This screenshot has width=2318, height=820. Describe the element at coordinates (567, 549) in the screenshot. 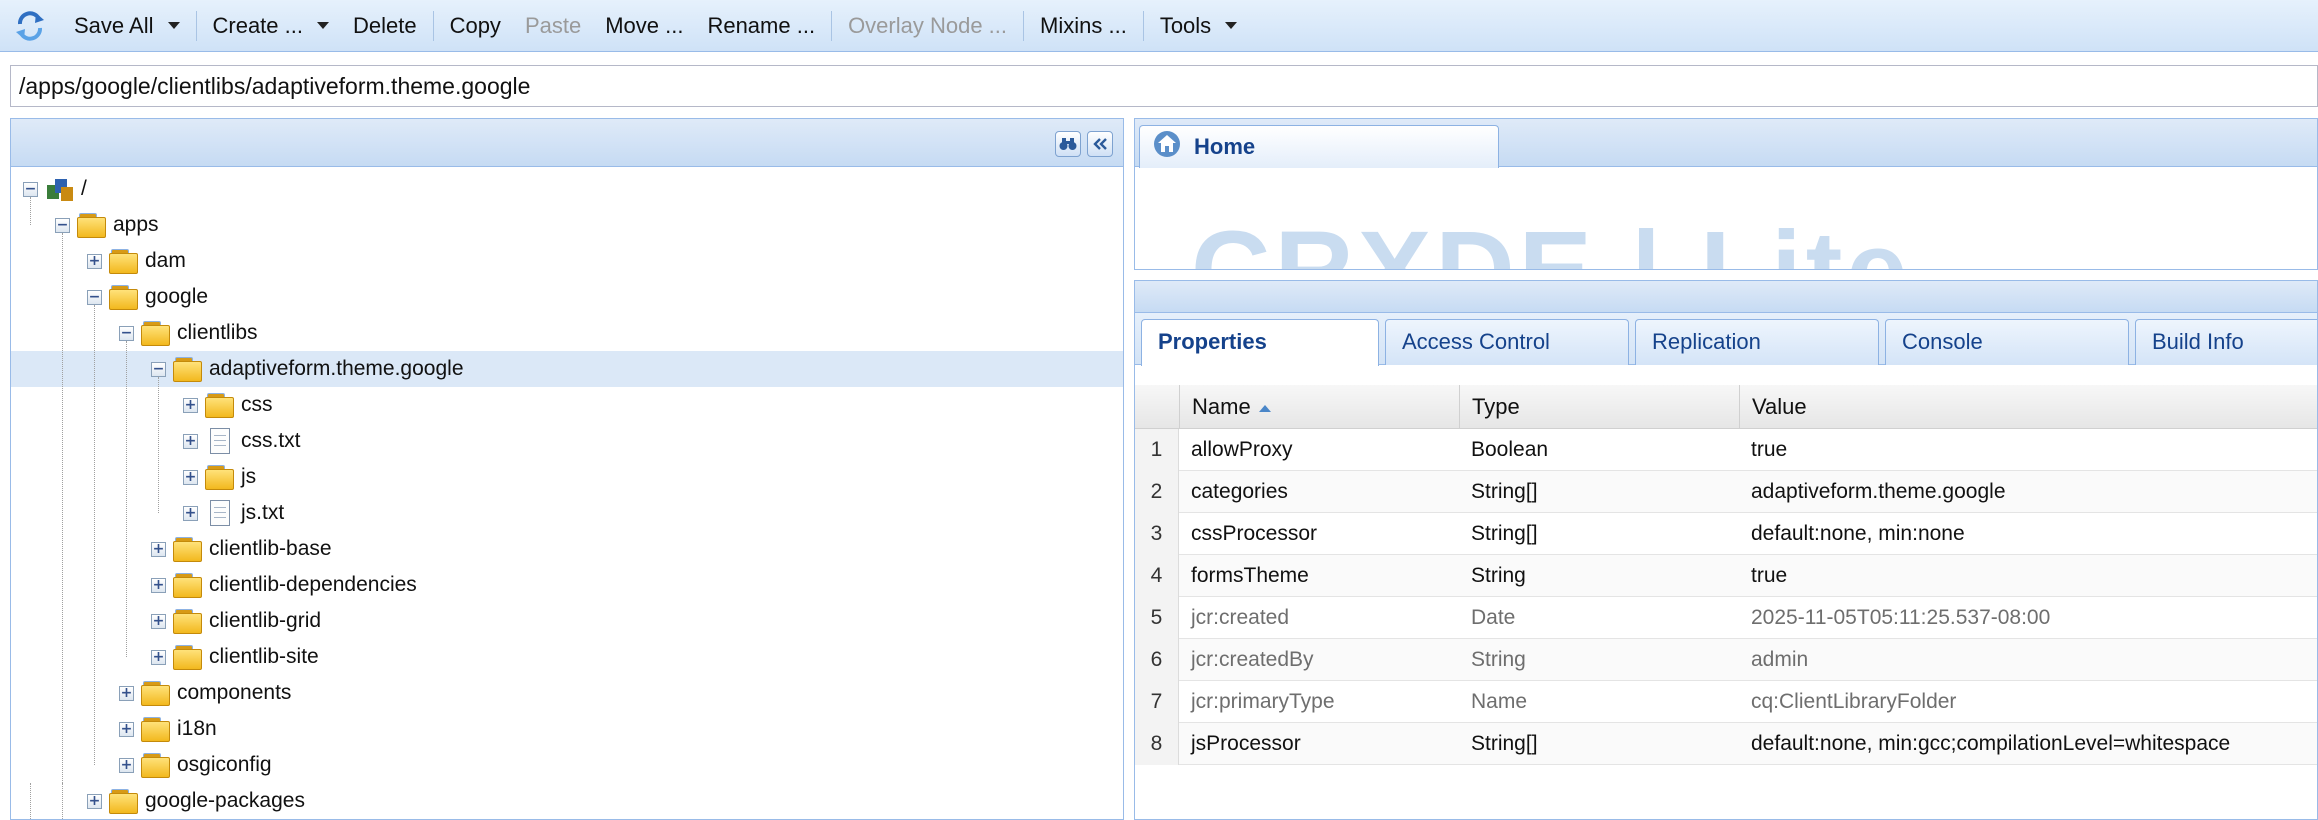

I see `tree-node: + clientlib-base` at that location.